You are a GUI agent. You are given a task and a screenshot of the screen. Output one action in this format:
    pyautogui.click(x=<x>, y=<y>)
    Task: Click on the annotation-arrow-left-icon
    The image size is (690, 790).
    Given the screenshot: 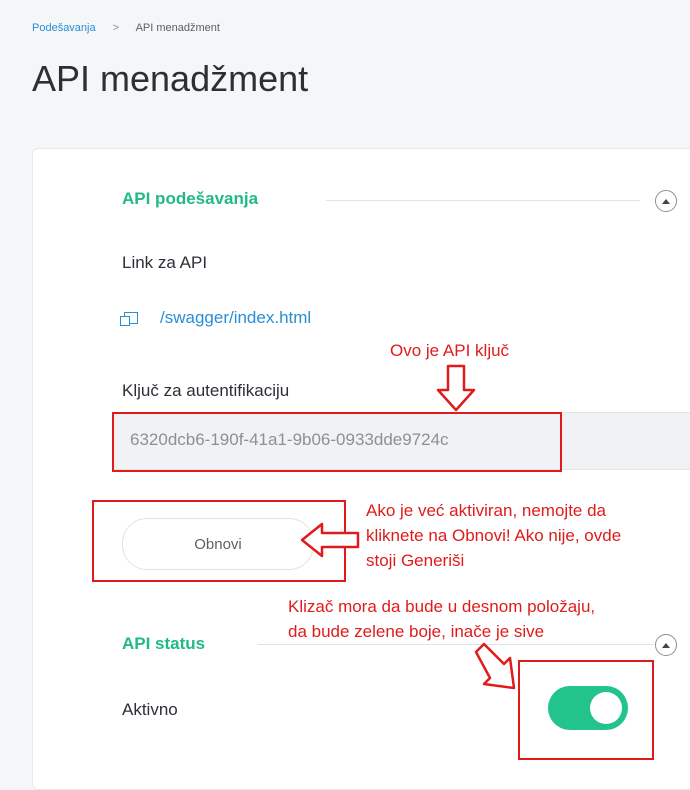 What is the action you would take?
    pyautogui.click(x=330, y=540)
    